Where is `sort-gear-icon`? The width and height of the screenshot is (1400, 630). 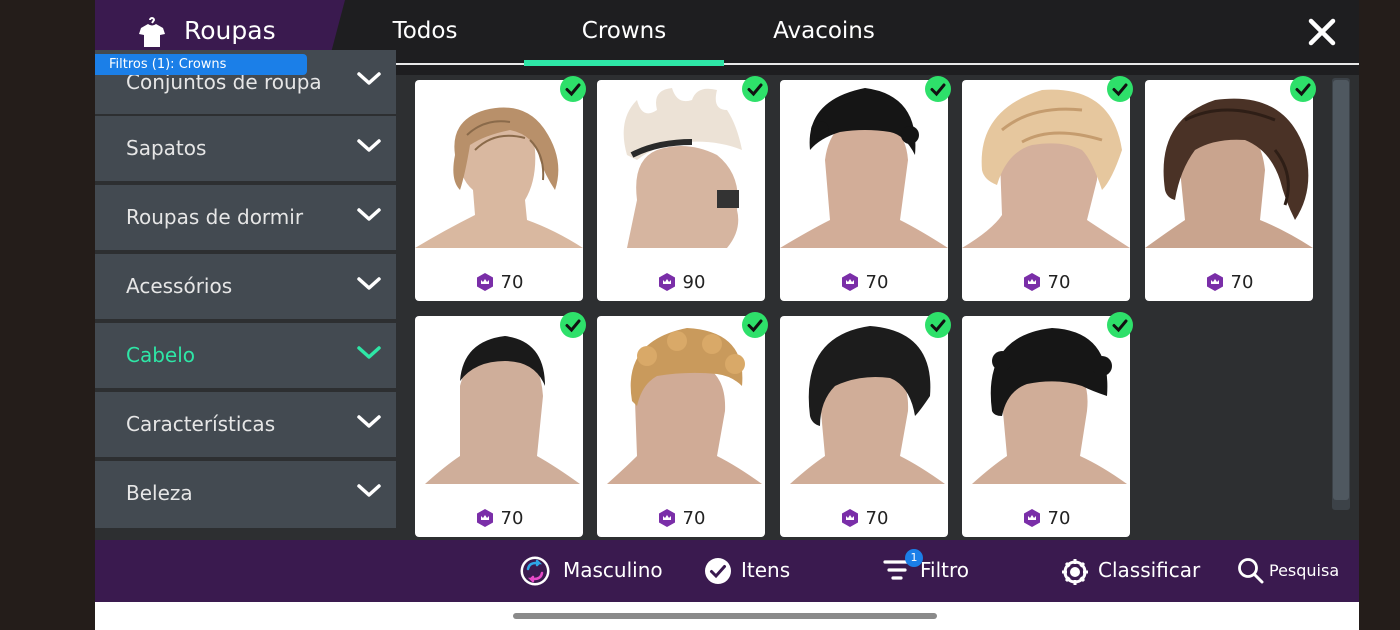
sort-gear-icon is located at coordinates (1075, 572).